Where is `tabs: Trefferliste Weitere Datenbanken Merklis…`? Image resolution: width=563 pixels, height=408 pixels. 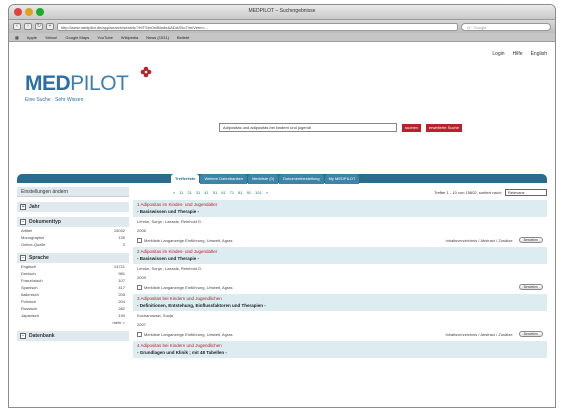
tabs: Trefferliste Weitere Datenbanken Merklis… is located at coordinates (265, 179).